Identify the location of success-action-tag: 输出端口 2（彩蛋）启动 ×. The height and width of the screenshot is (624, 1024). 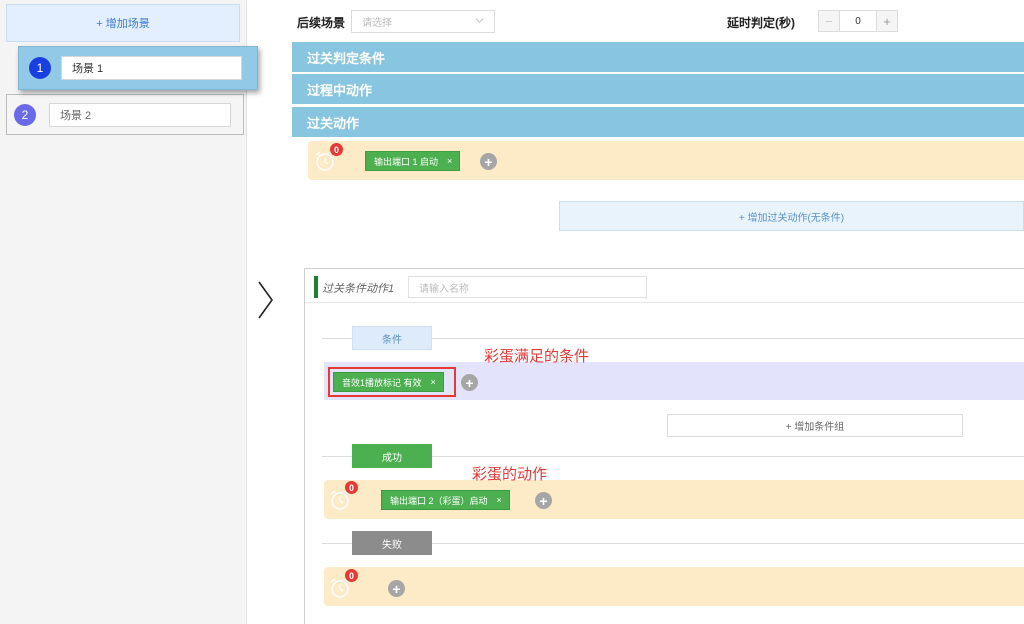
(445, 500).